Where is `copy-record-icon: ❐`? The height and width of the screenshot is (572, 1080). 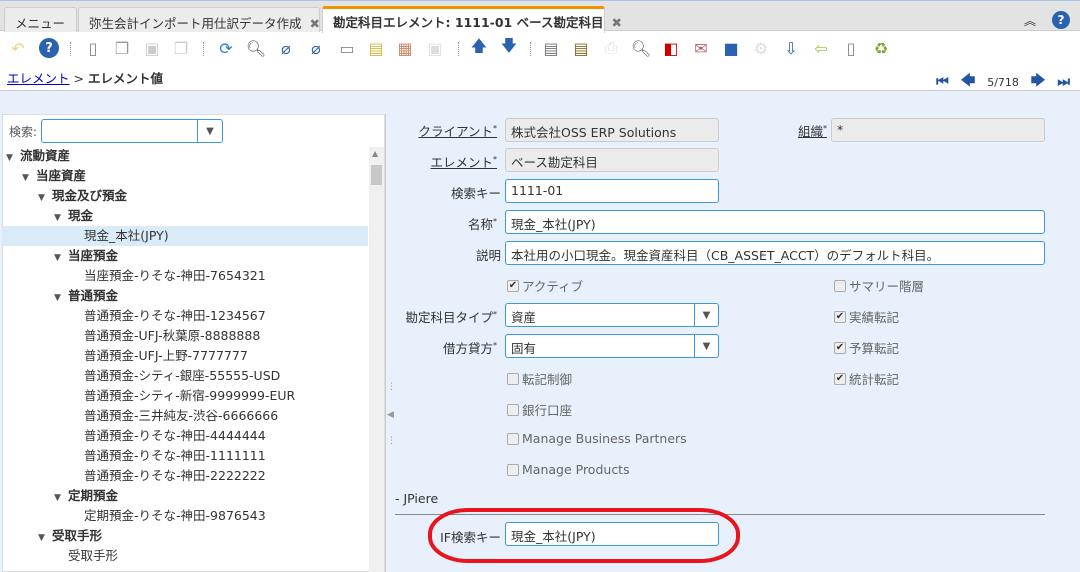 copy-record-icon: ❐ is located at coordinates (122, 48).